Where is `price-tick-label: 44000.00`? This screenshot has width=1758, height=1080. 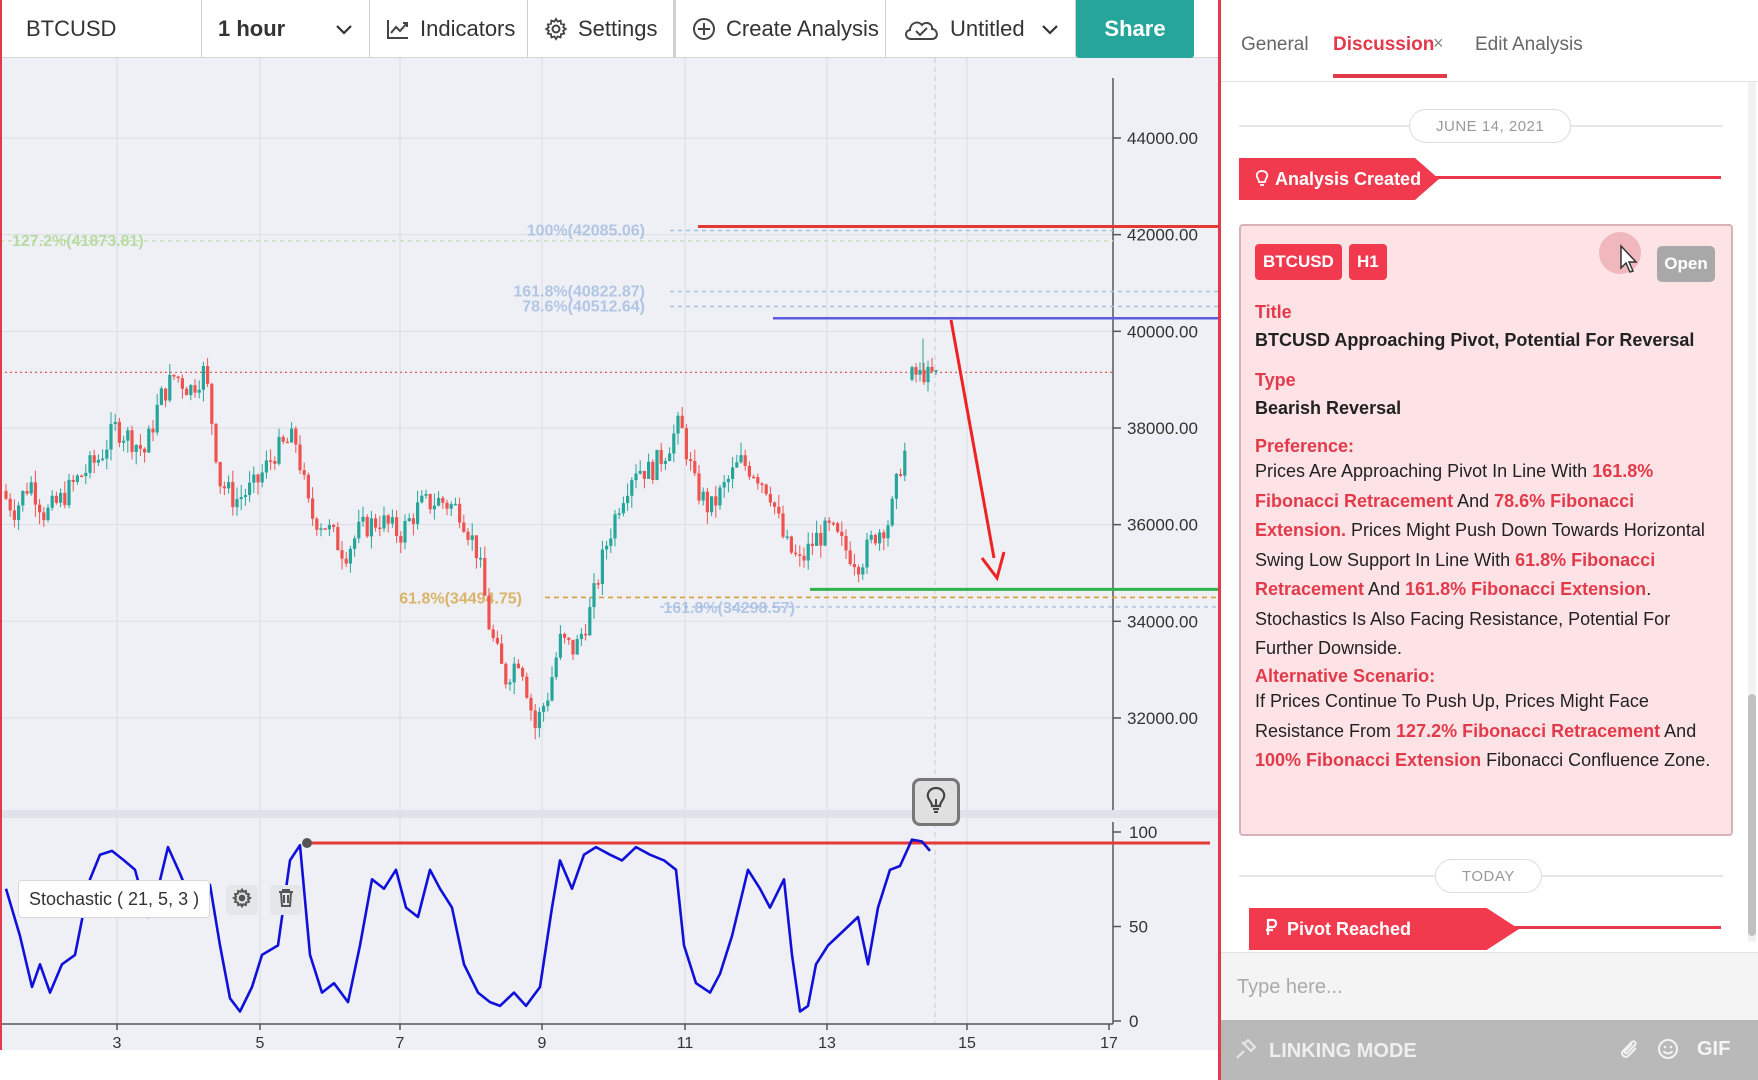
price-tick-label: 44000.00 is located at coordinates (1162, 138).